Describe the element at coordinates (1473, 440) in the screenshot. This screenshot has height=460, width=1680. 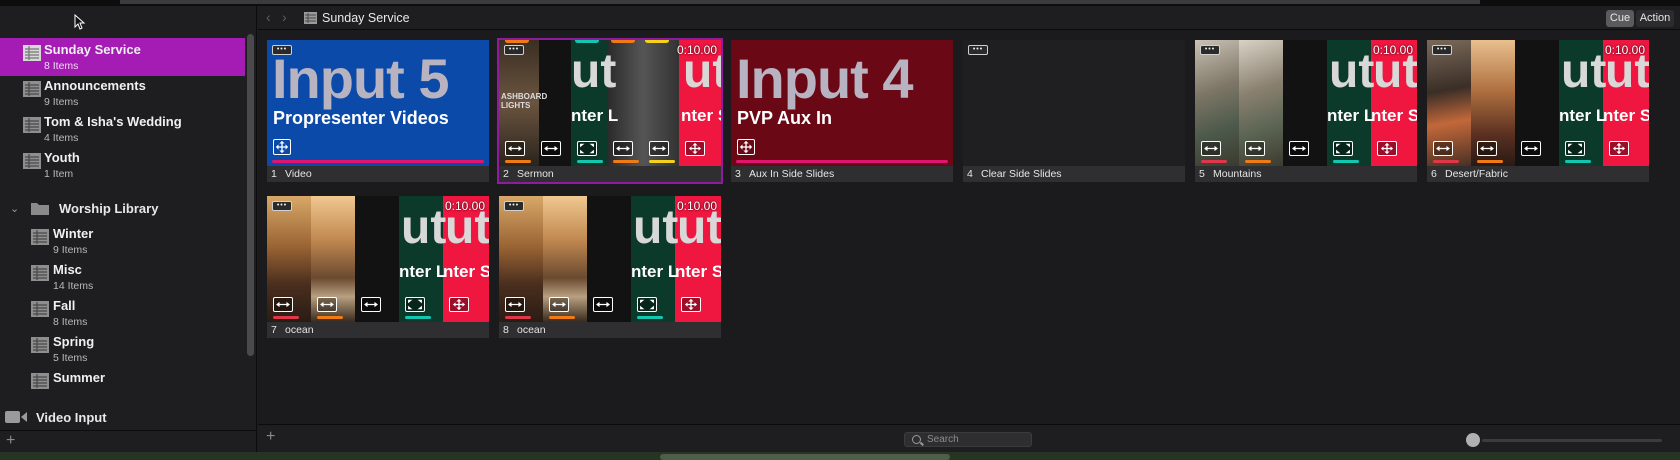
I see `zoom-slider-knob` at that location.